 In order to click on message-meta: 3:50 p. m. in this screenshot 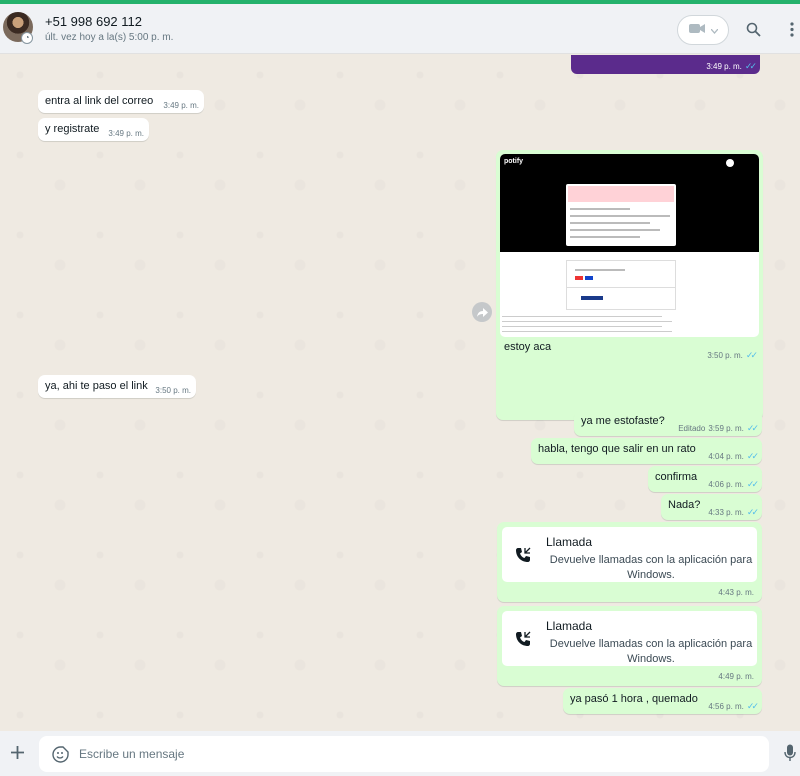, I will do `click(173, 390)`.